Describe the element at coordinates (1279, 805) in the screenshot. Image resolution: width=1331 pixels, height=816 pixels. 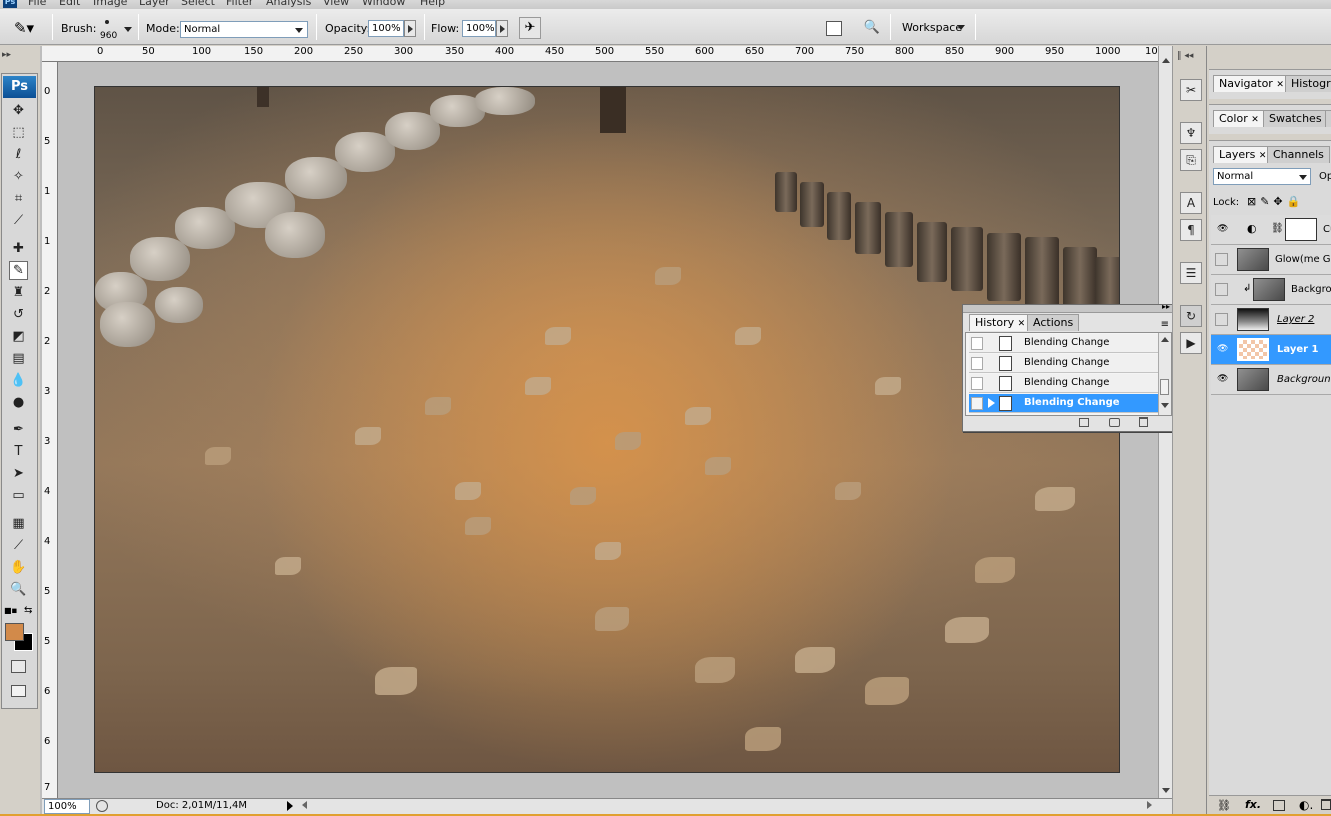
I see `add-mask-icon` at that location.